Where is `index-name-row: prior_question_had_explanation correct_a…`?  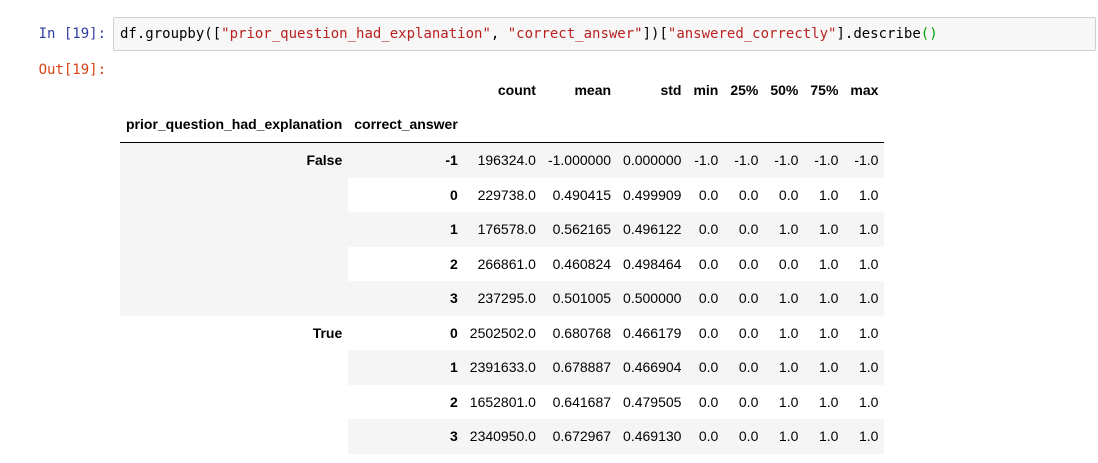 index-name-row: prior_question_had_explanation correct_a… is located at coordinates (502, 124).